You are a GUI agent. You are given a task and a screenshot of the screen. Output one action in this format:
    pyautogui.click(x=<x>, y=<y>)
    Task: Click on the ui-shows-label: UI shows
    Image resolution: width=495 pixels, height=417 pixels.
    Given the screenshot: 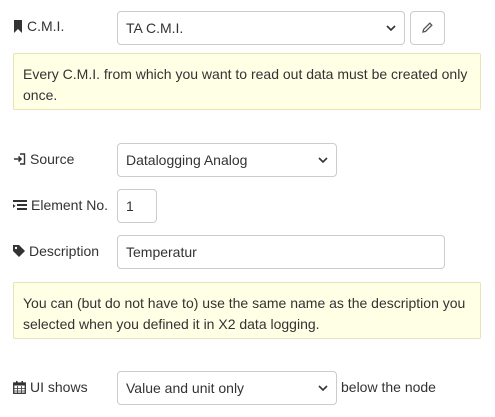 What is the action you would take?
    pyautogui.click(x=50, y=387)
    